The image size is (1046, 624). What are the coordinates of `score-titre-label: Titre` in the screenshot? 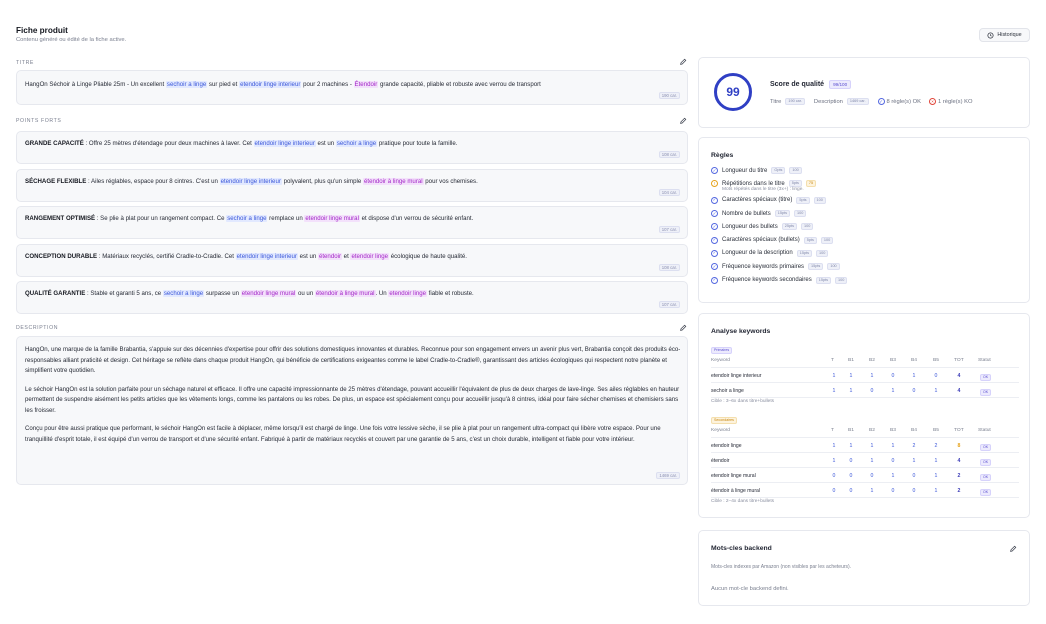 It's located at (776, 101).